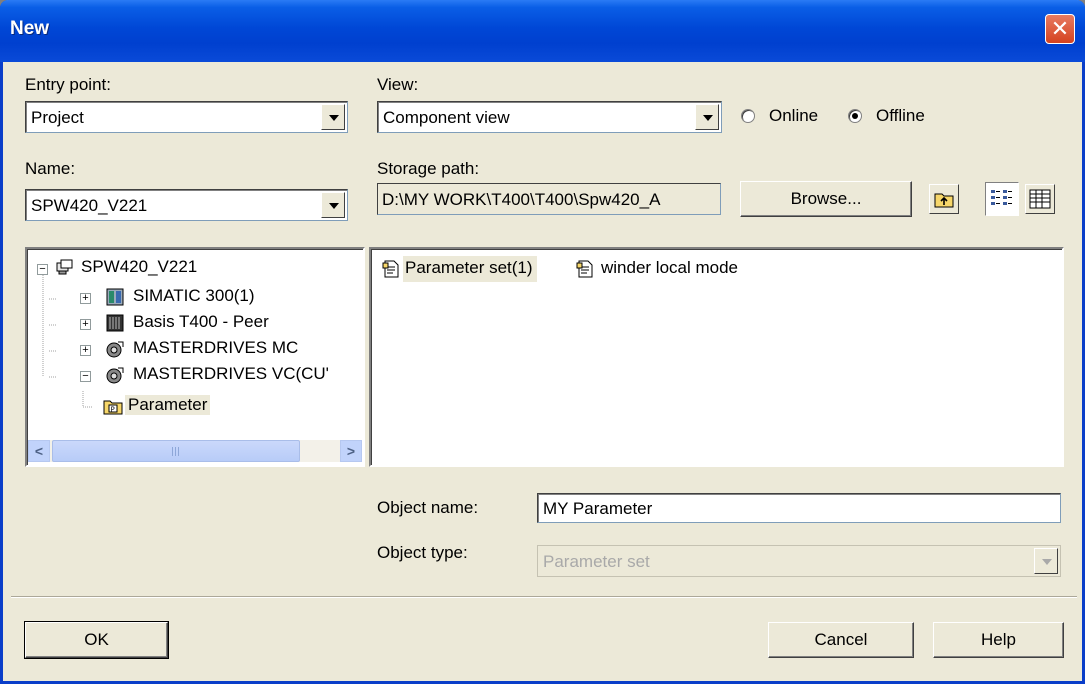  I want to click on offline-label: Offline, so click(900, 116).